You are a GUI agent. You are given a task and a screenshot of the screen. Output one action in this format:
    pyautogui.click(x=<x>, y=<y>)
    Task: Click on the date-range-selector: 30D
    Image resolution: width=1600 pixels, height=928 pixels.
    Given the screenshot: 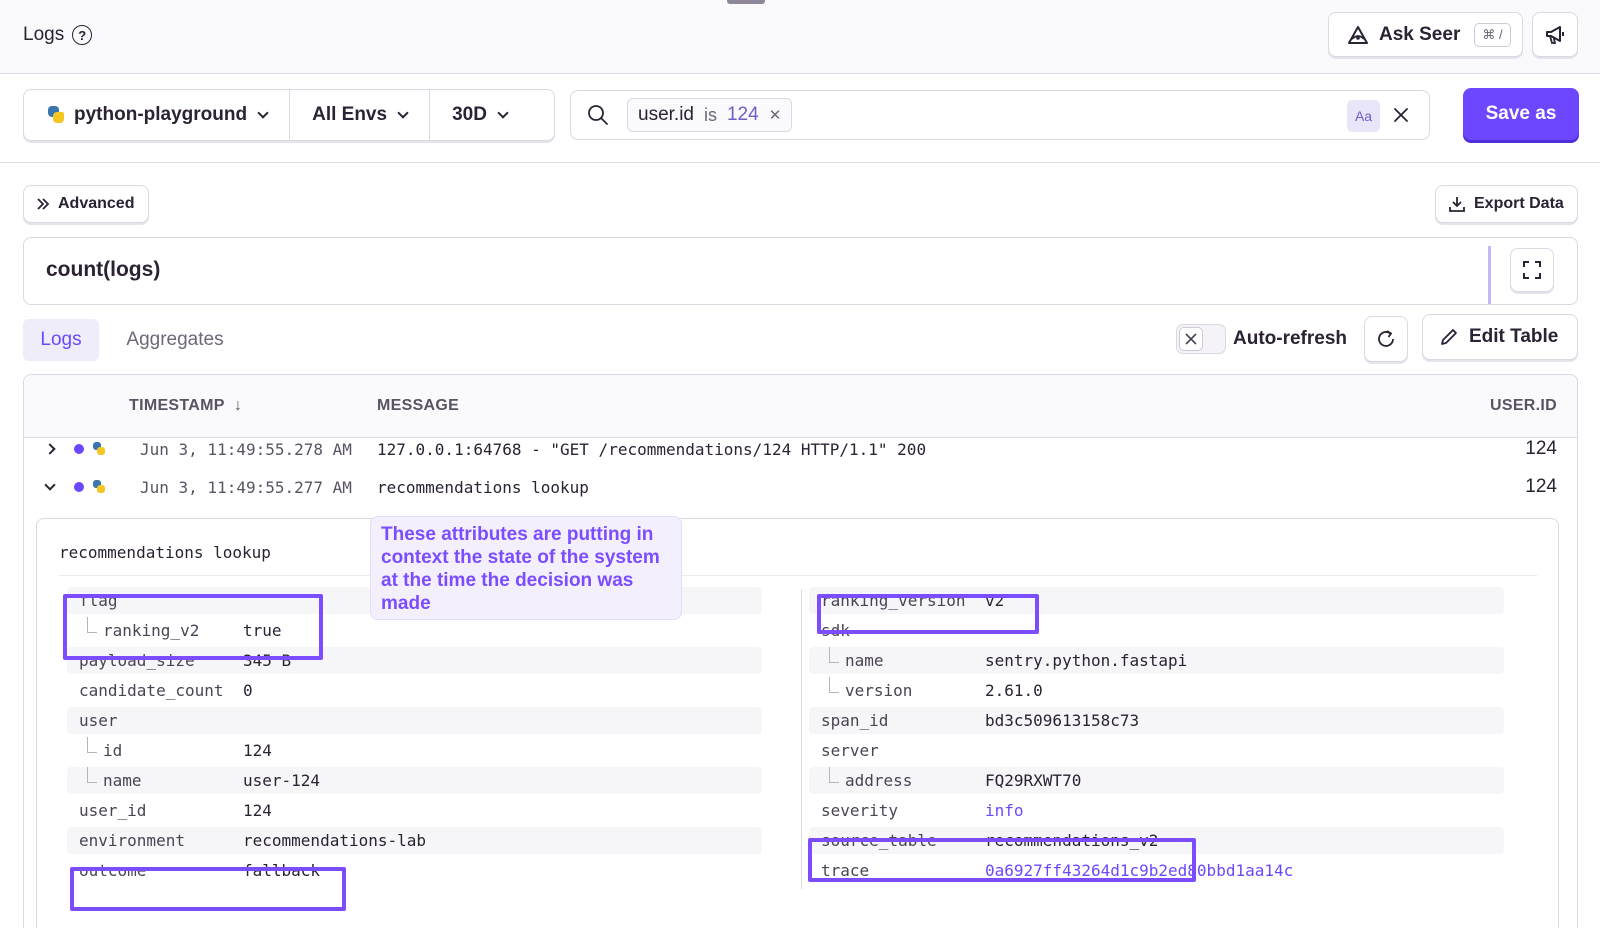 What is the action you would take?
    pyautogui.click(x=479, y=115)
    